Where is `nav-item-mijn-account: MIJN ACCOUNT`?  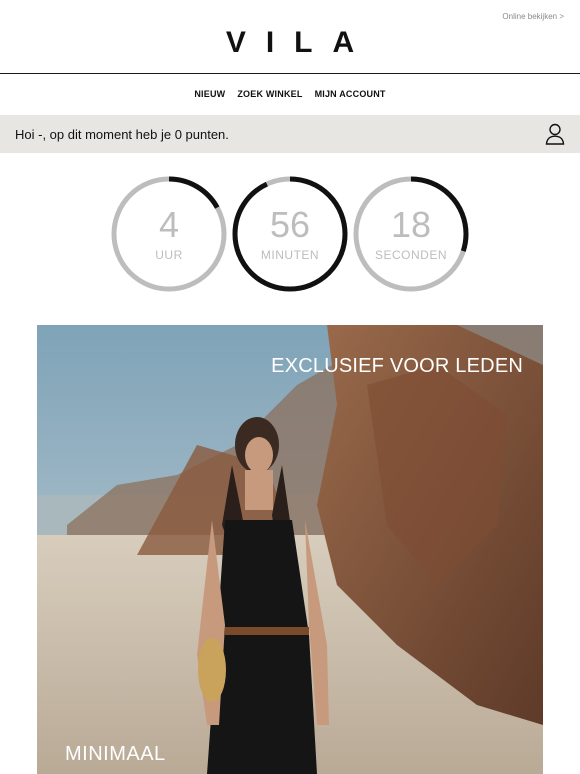
nav-item-mijn-account: MIJN ACCOUNT is located at coordinates (350, 94).